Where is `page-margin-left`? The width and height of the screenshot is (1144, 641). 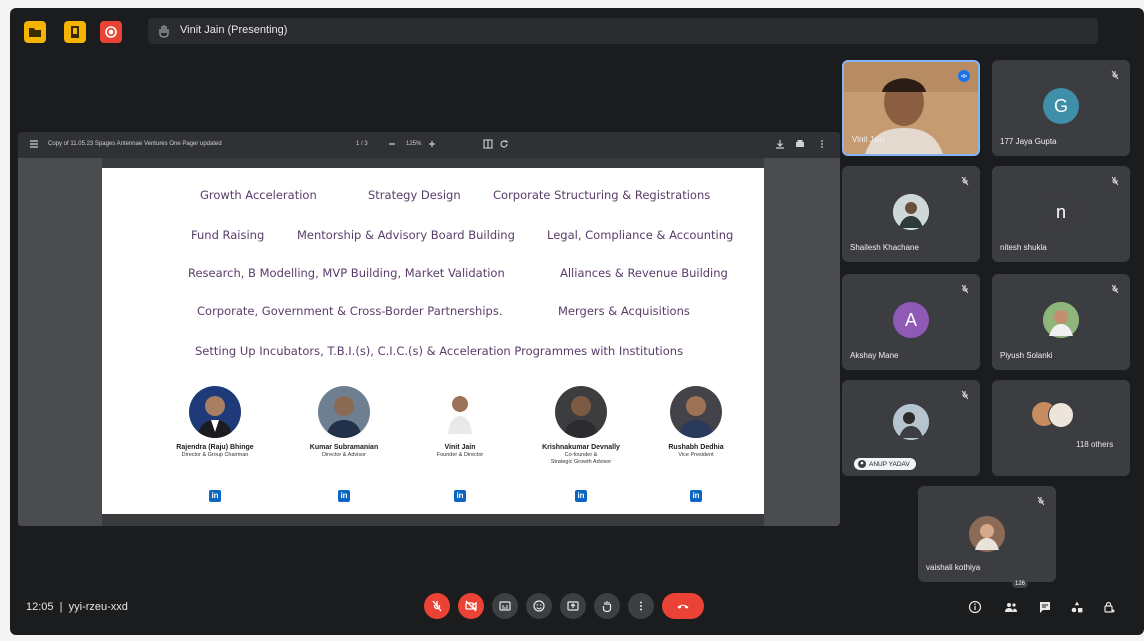
page-margin-left is located at coordinates (60, 342).